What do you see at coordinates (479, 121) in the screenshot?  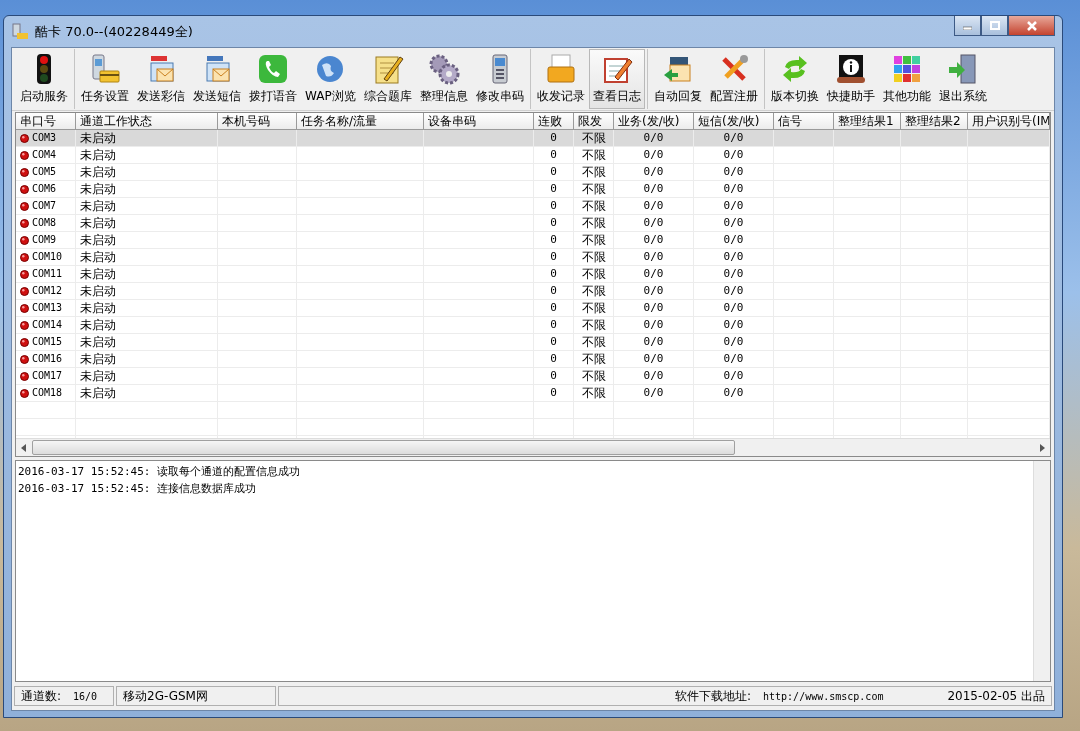 I see `column-header: 设备串码` at bounding box center [479, 121].